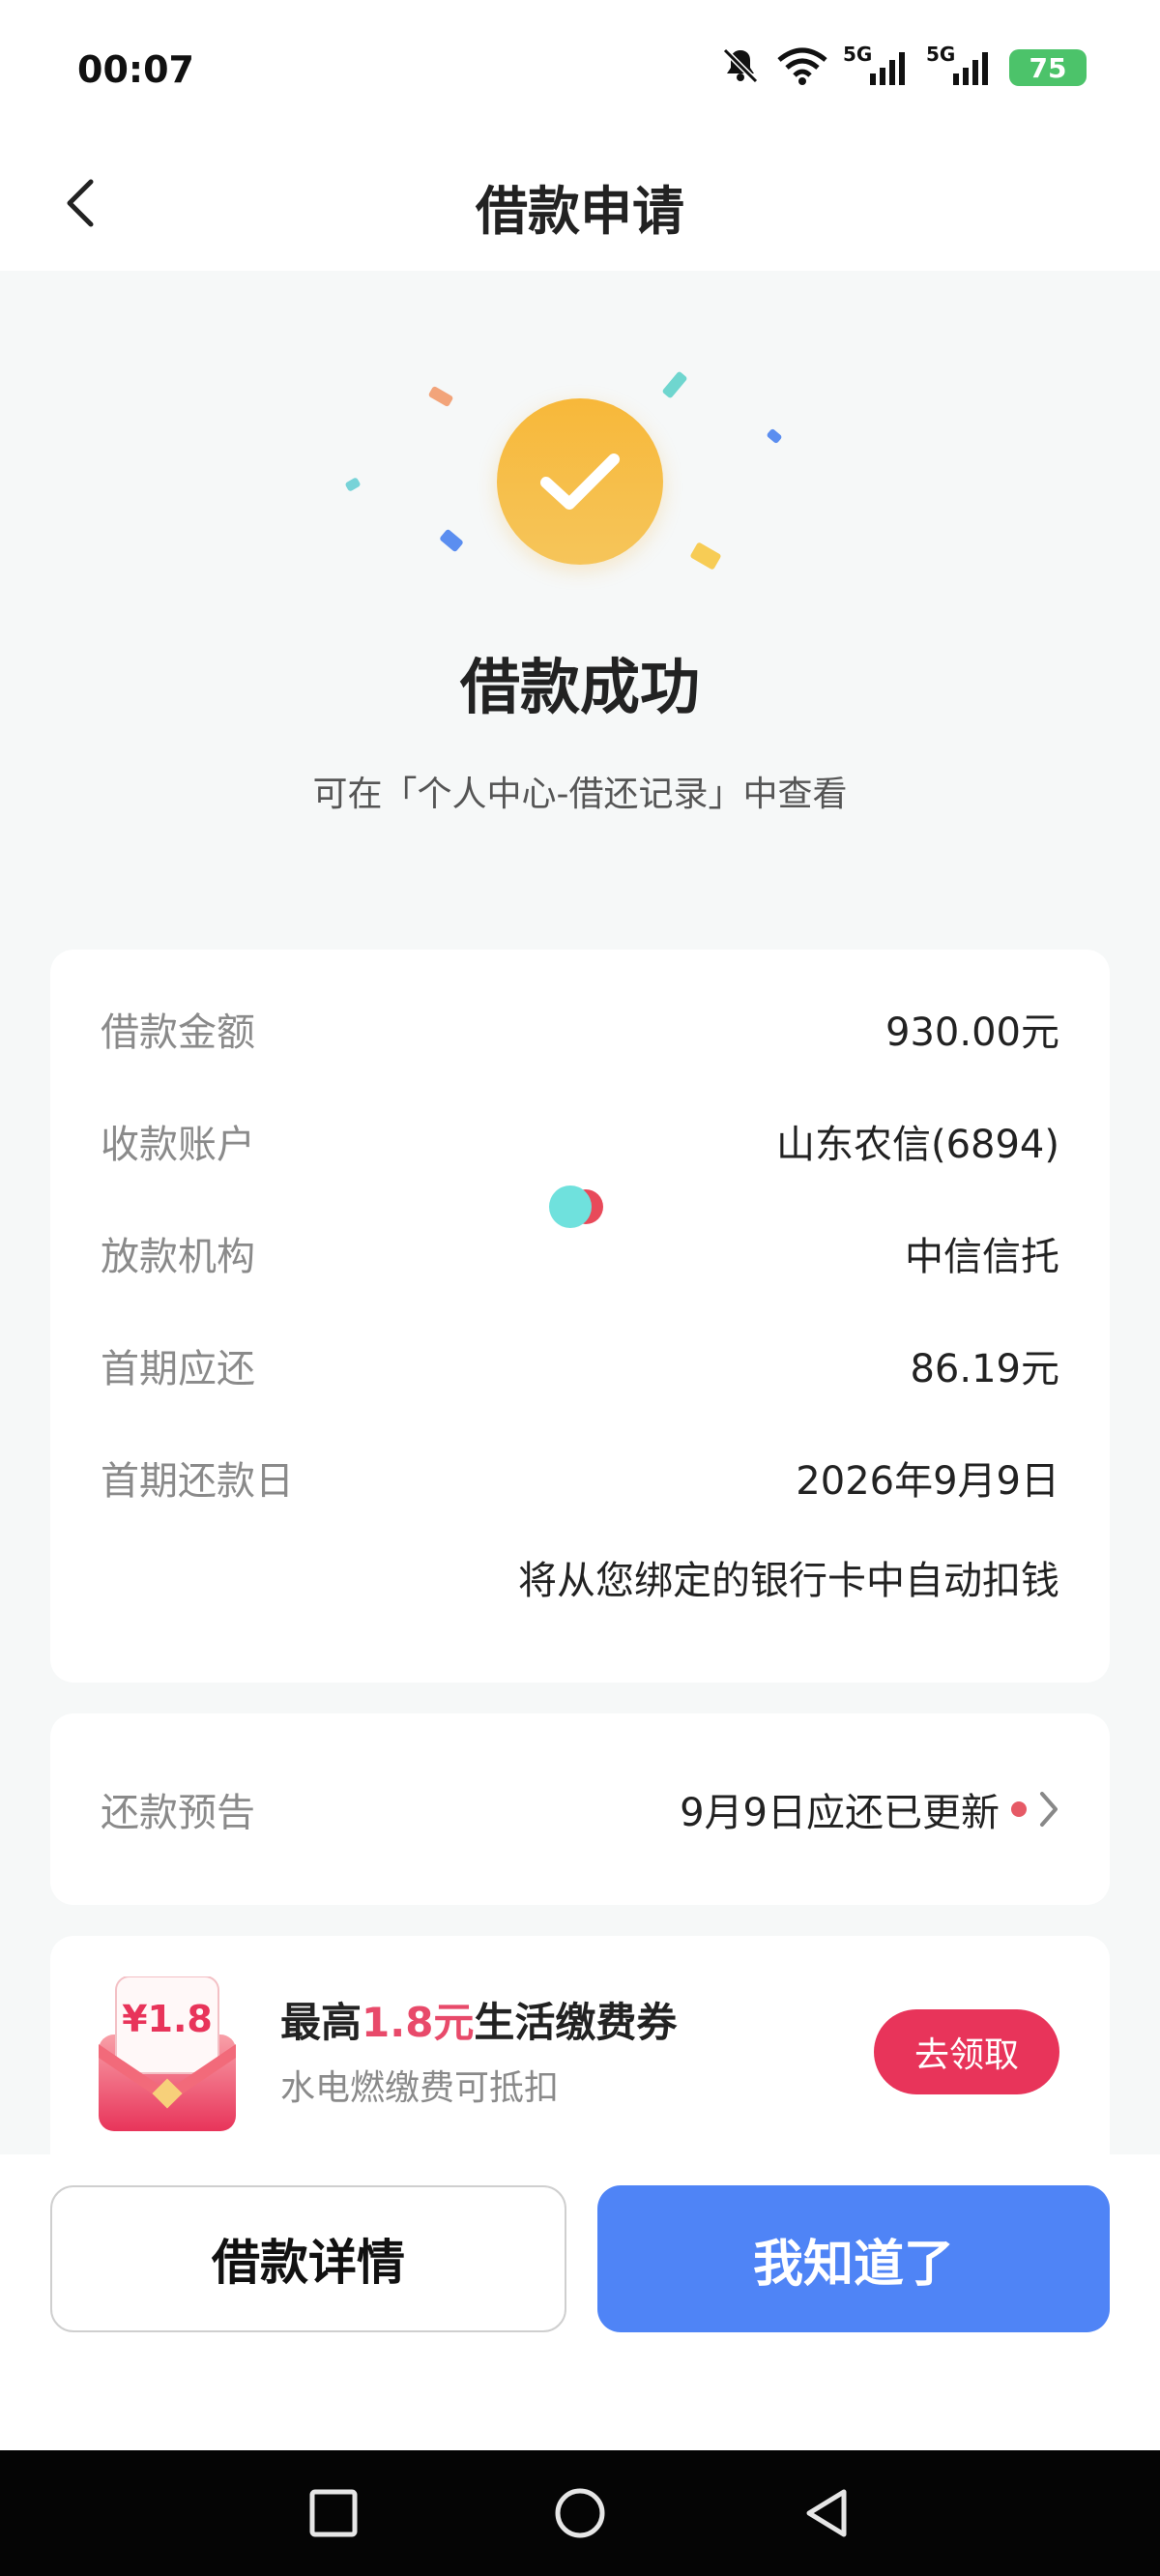 The height and width of the screenshot is (2576, 1160). I want to click on coupon-title-prefix: 最高, so click(321, 2022).